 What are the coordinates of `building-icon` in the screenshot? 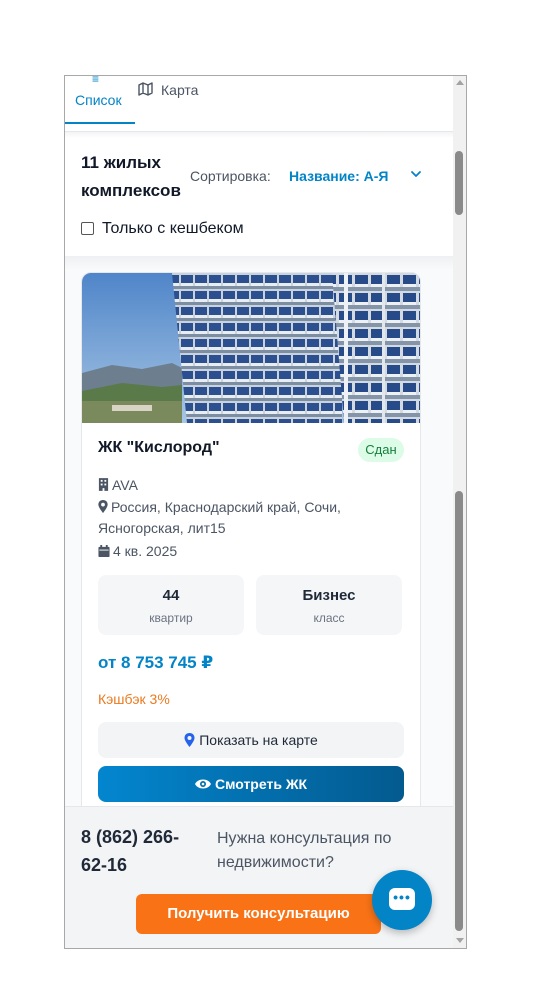 It's located at (103, 484).